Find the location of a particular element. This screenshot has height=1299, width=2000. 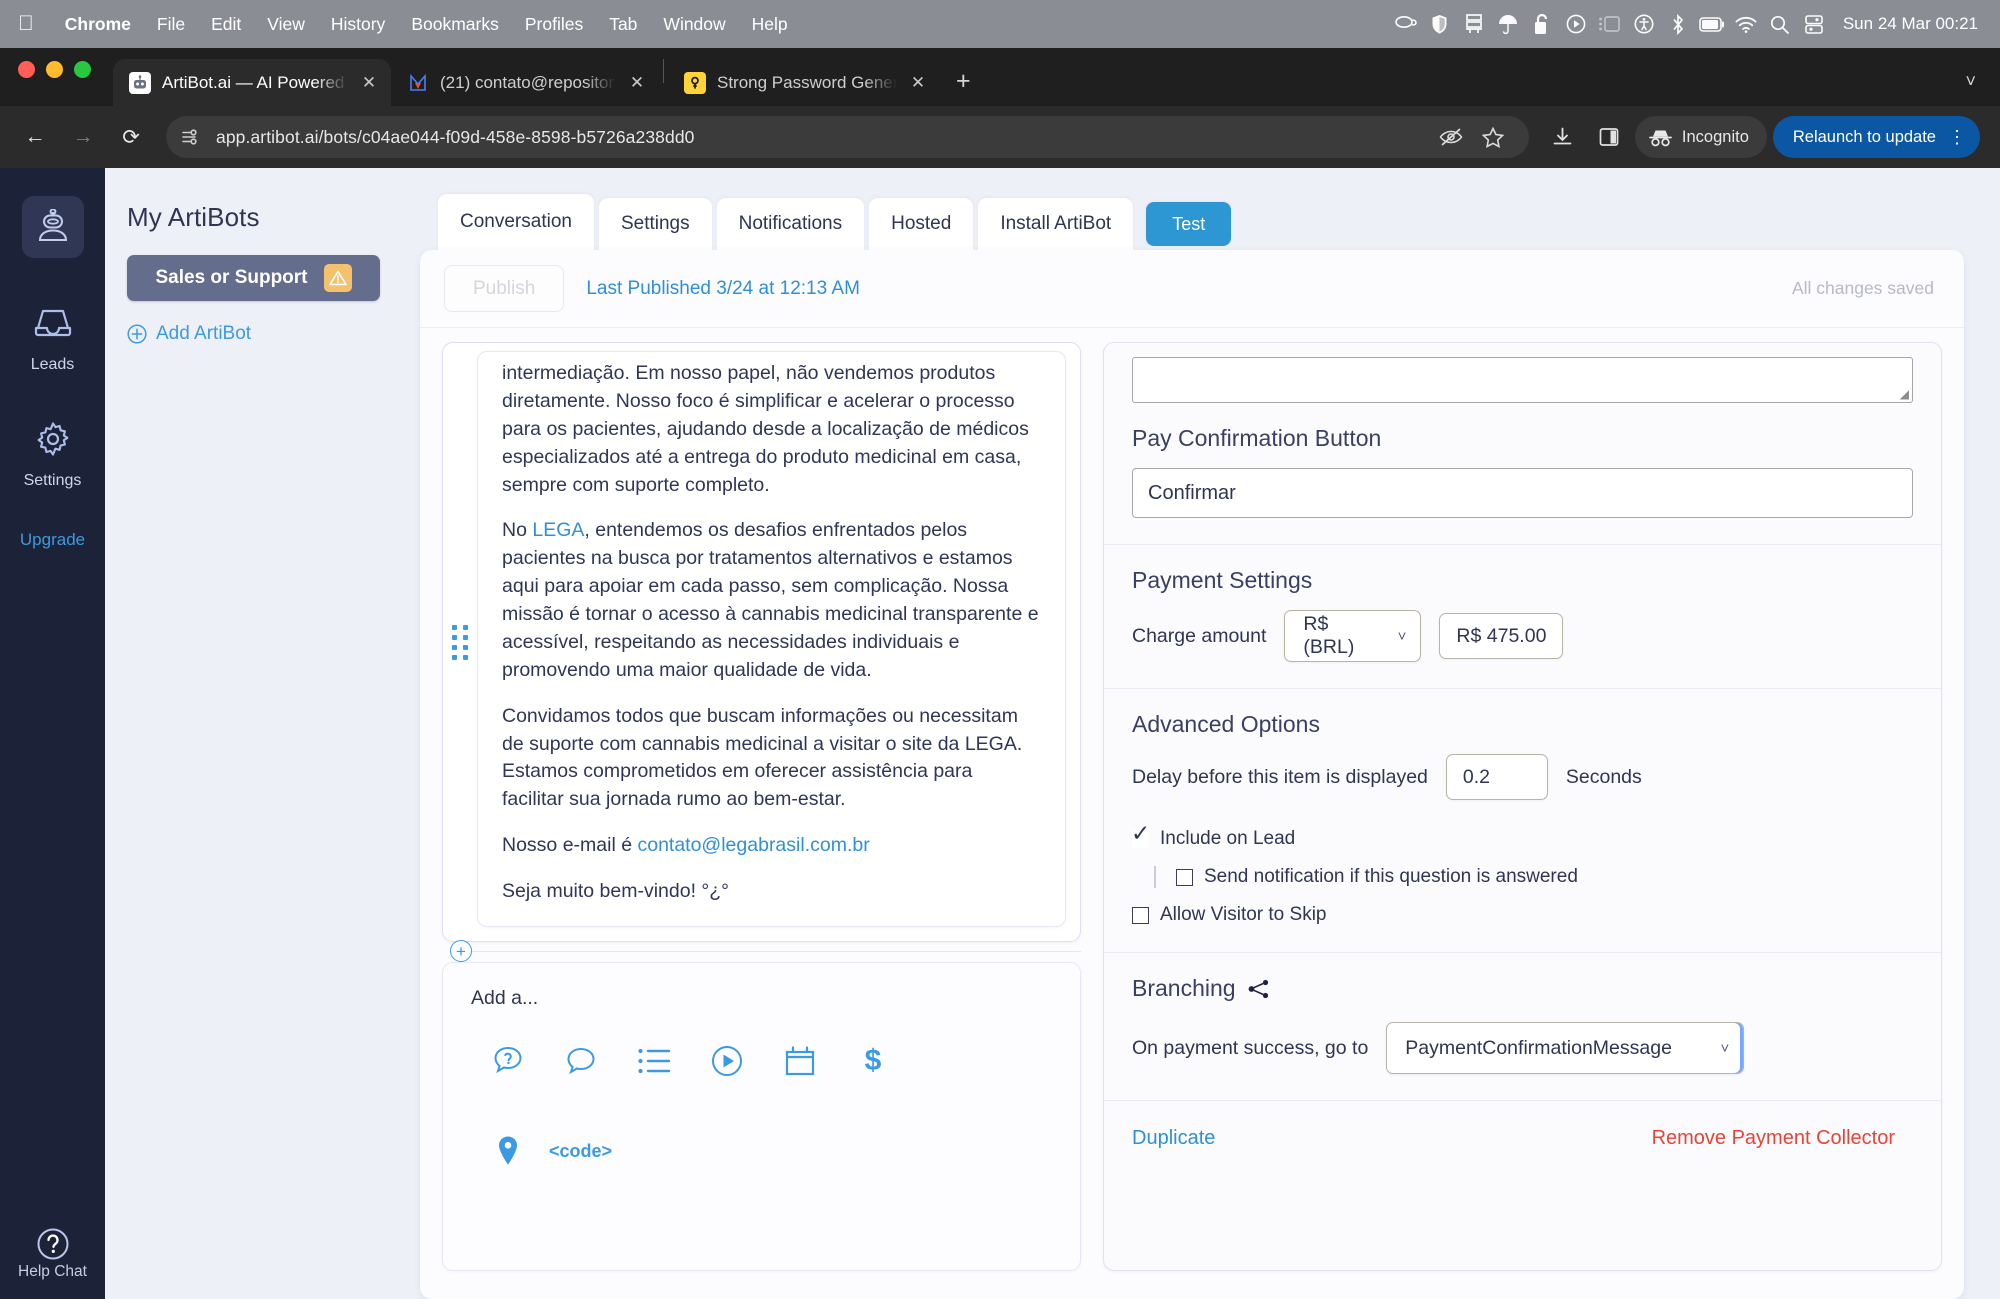

new-tab-button: + is located at coordinates (963, 87).